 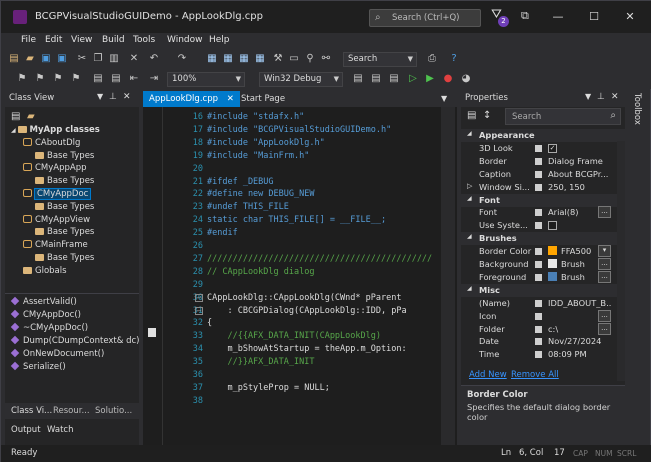 What do you see at coordinates (563, 116) in the screenshot?
I see `property-search-input: Search ⌕` at bounding box center [563, 116].